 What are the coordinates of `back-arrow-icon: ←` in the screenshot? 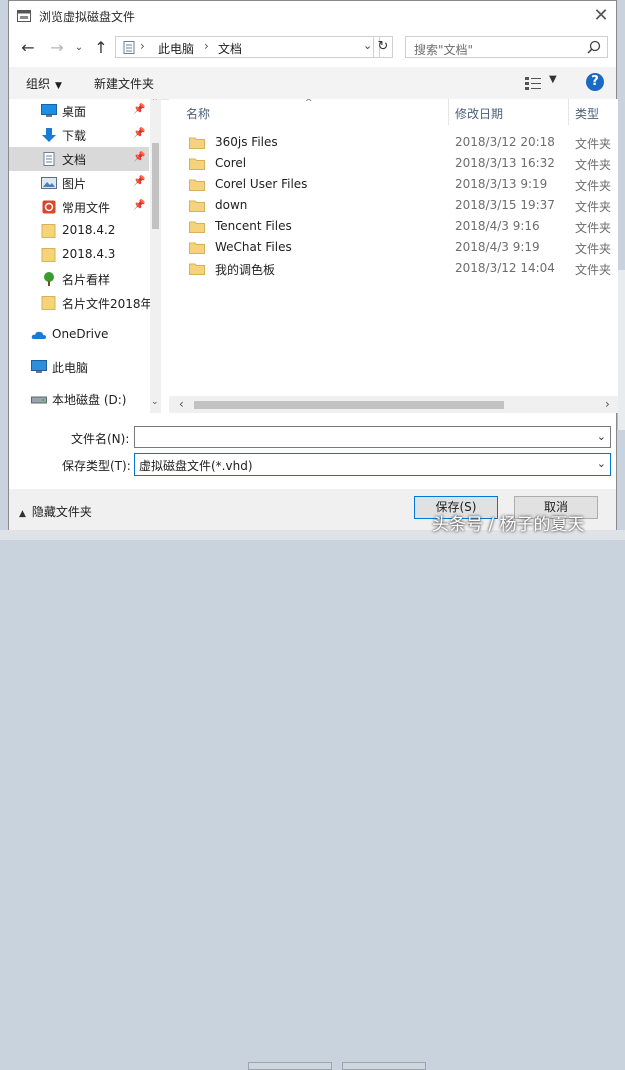 It's located at (28, 47).